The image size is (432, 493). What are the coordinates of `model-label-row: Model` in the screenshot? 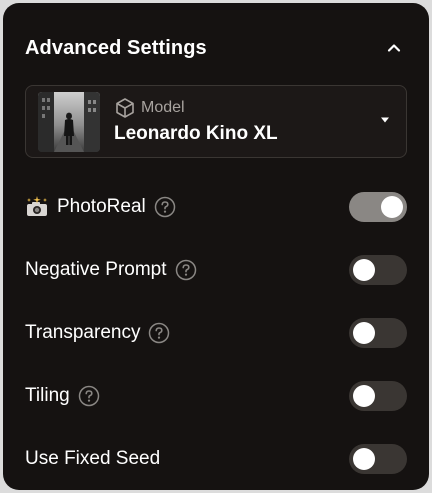 It's located at (149, 108).